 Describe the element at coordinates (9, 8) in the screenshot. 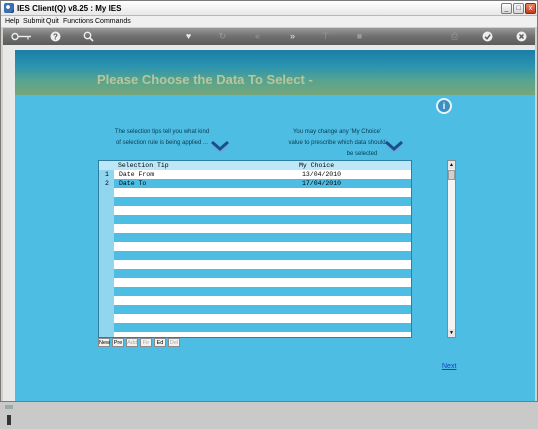

I see `app-icon` at that location.